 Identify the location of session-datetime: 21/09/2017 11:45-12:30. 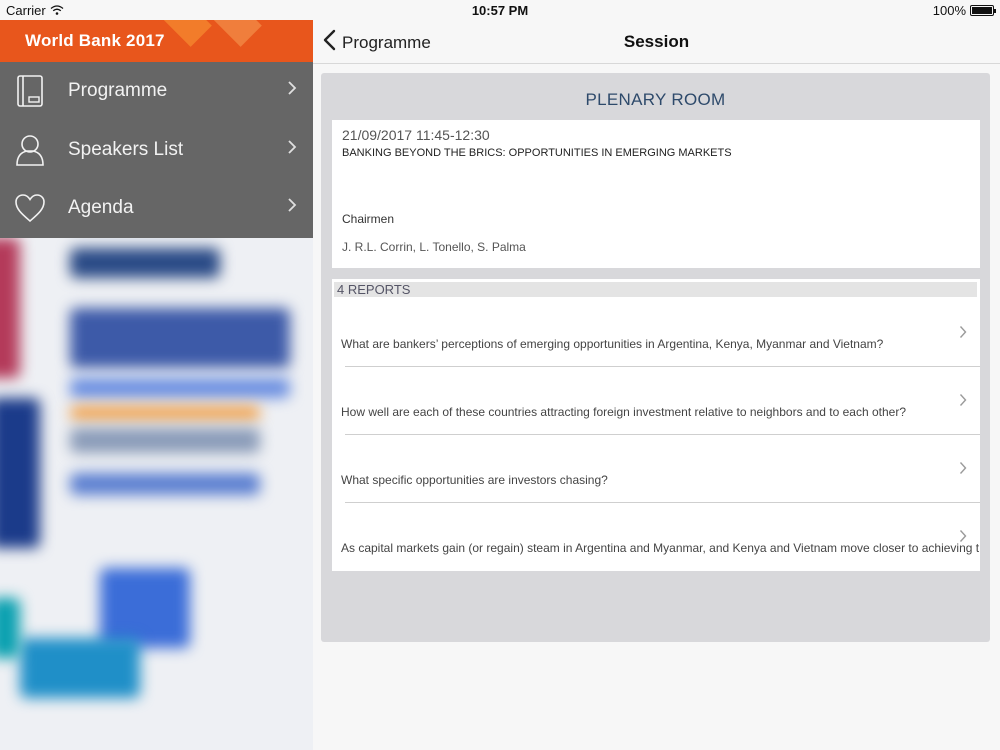
(416, 135).